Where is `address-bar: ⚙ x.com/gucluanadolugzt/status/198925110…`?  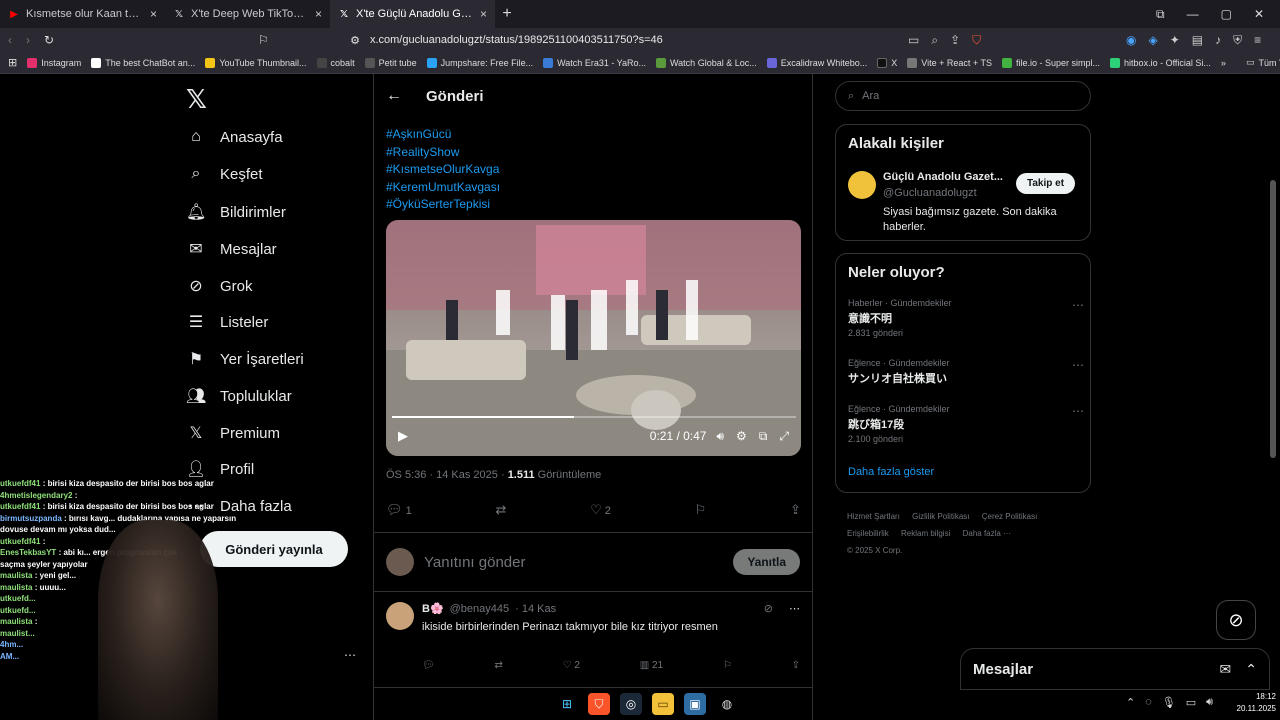
address-bar: ⚙ x.com/gucluanadolugzt/status/198925110… is located at coordinates (648, 40).